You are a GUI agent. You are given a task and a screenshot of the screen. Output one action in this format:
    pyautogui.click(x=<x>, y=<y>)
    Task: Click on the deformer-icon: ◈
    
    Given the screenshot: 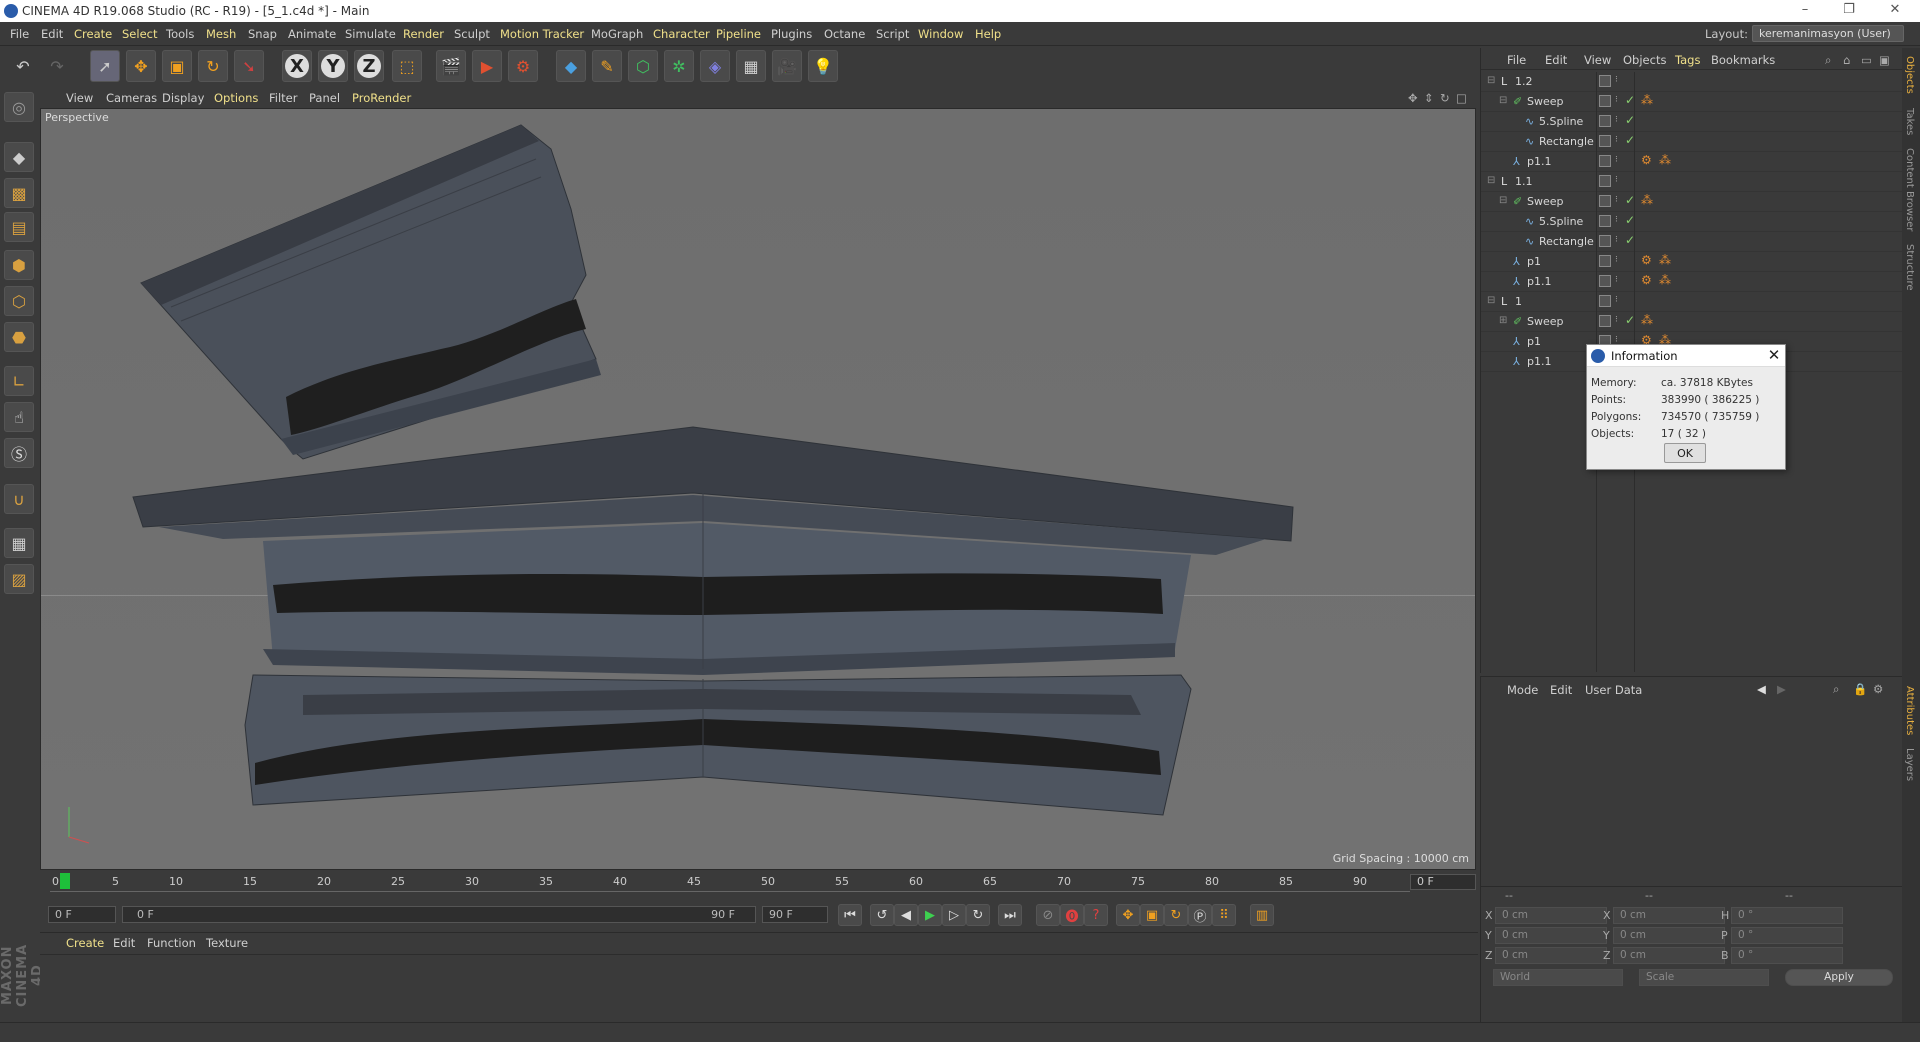 What is the action you would take?
    pyautogui.click(x=715, y=66)
    